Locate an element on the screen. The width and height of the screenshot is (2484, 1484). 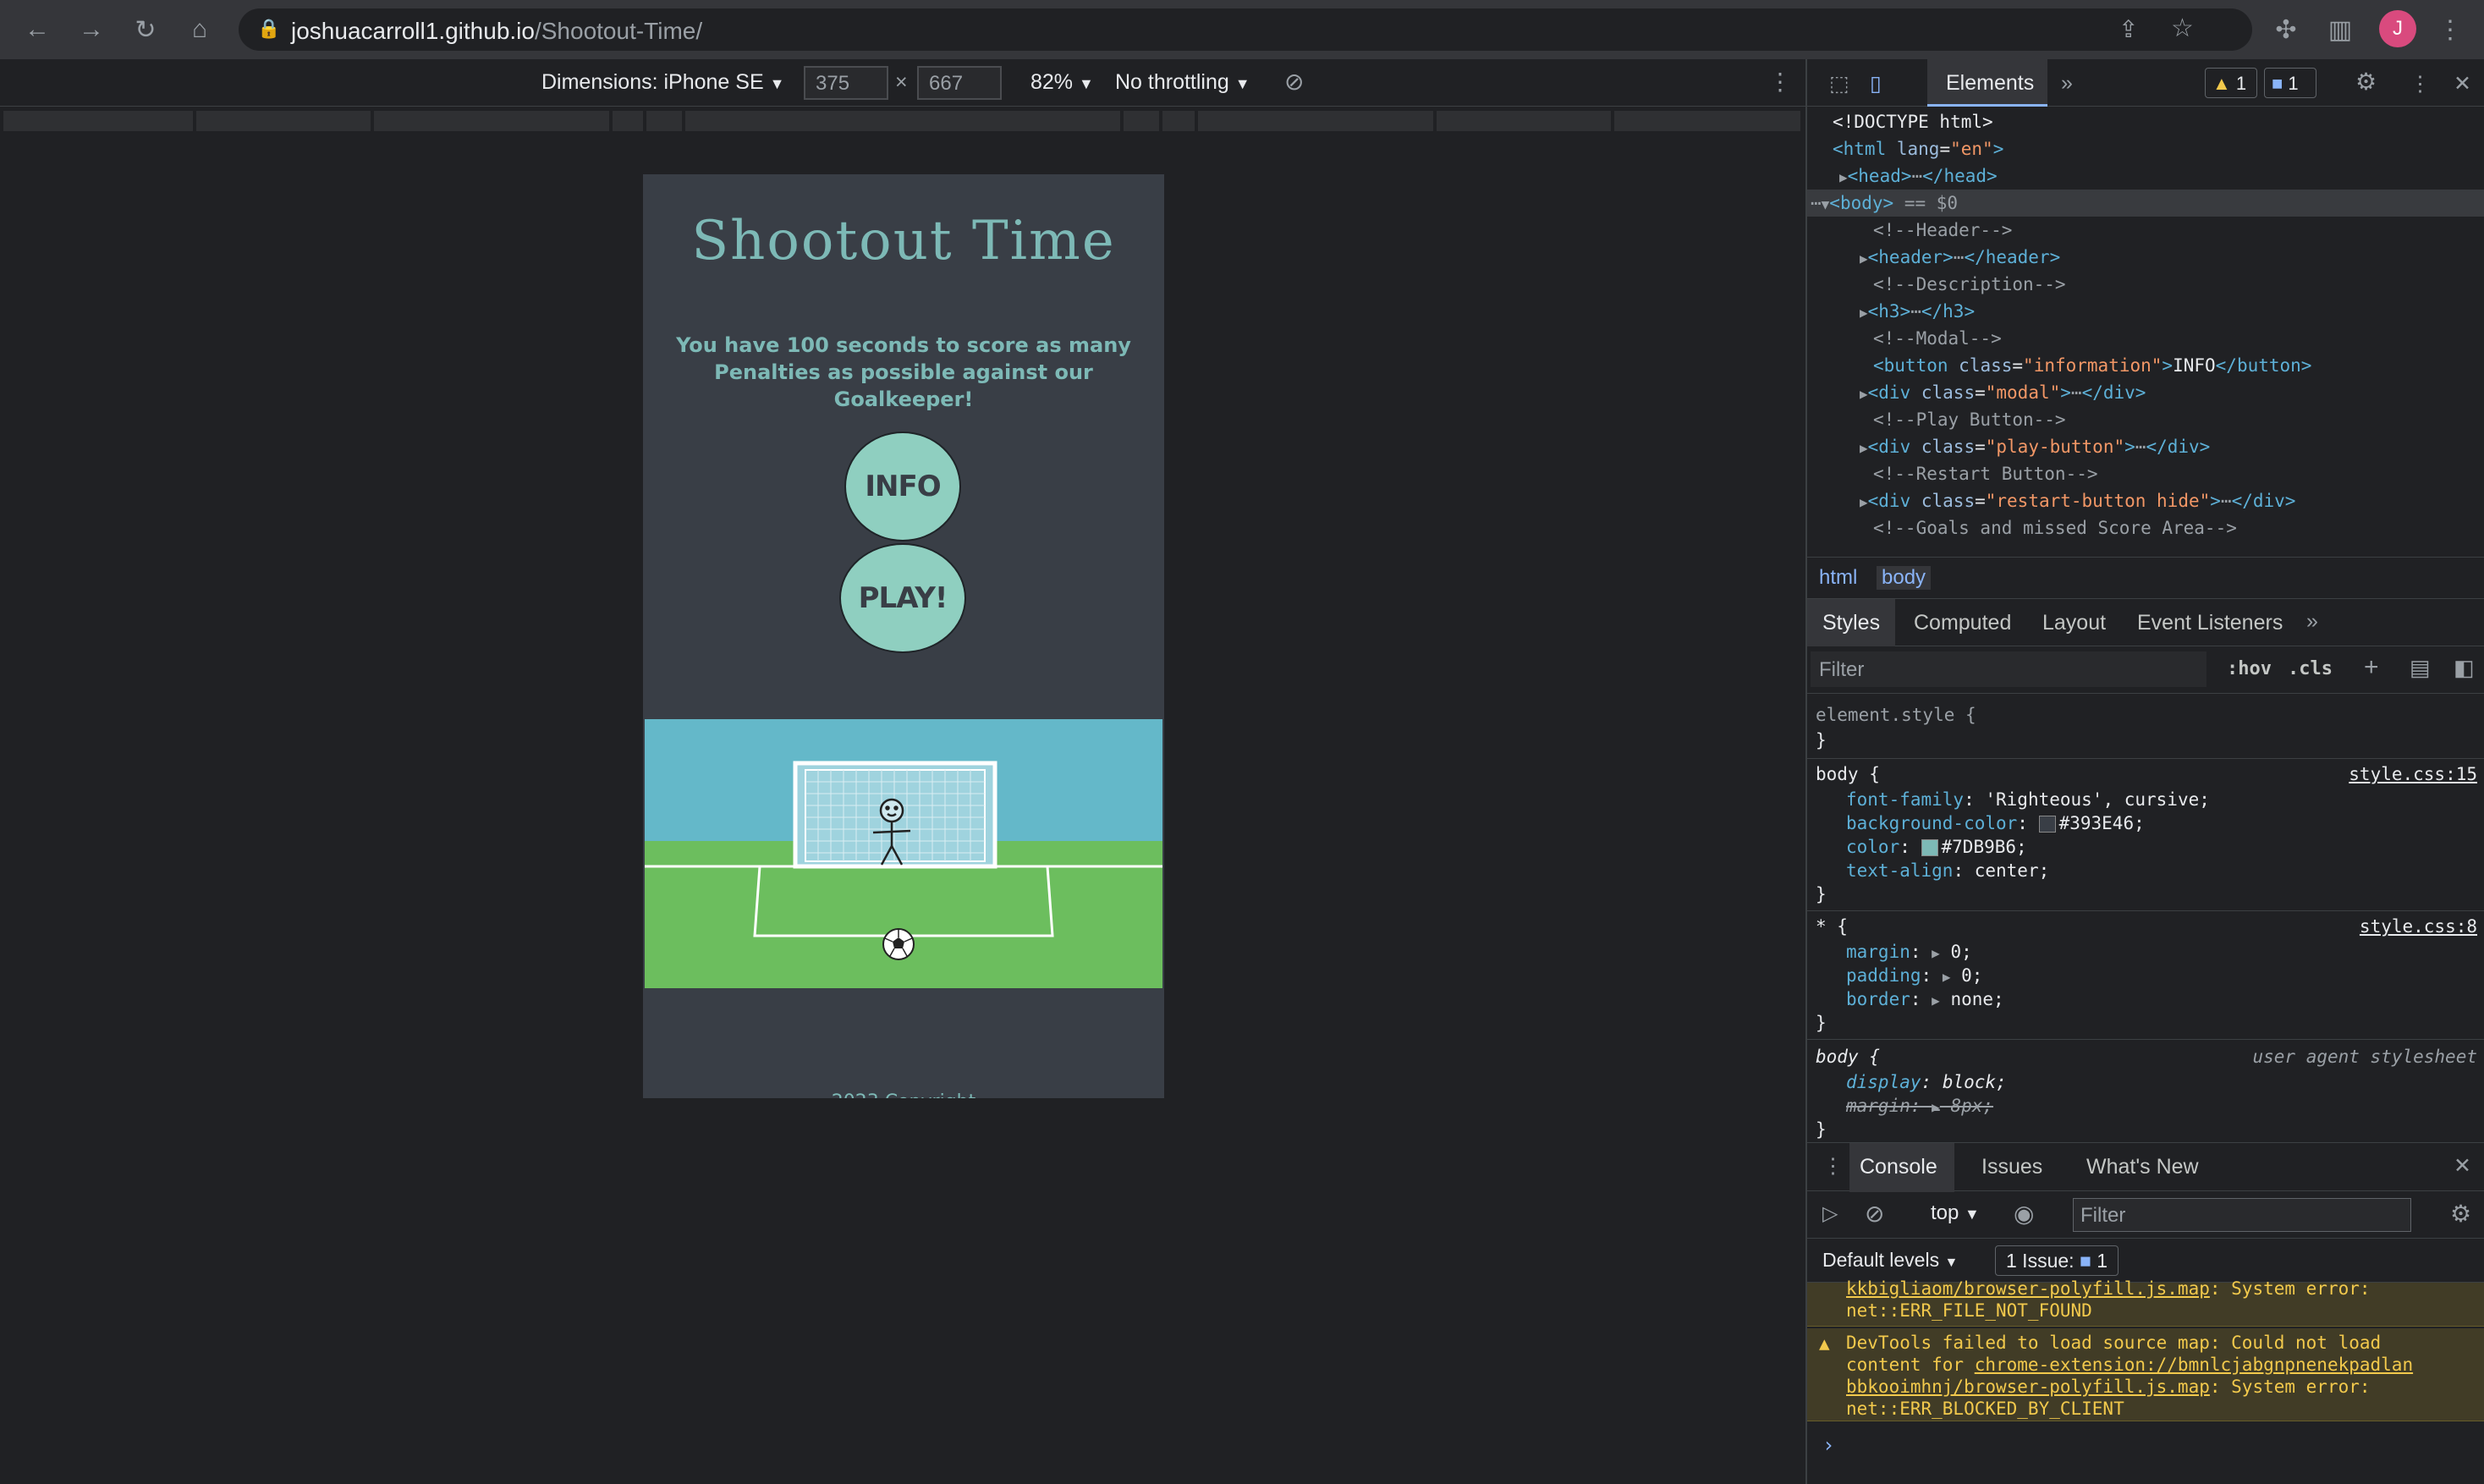
paint-brush-icon: ▤ is located at coordinates (2420, 668).